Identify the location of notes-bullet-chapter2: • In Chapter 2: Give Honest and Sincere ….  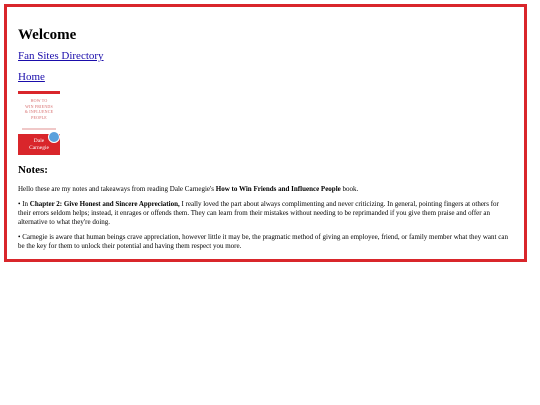
(258, 213).